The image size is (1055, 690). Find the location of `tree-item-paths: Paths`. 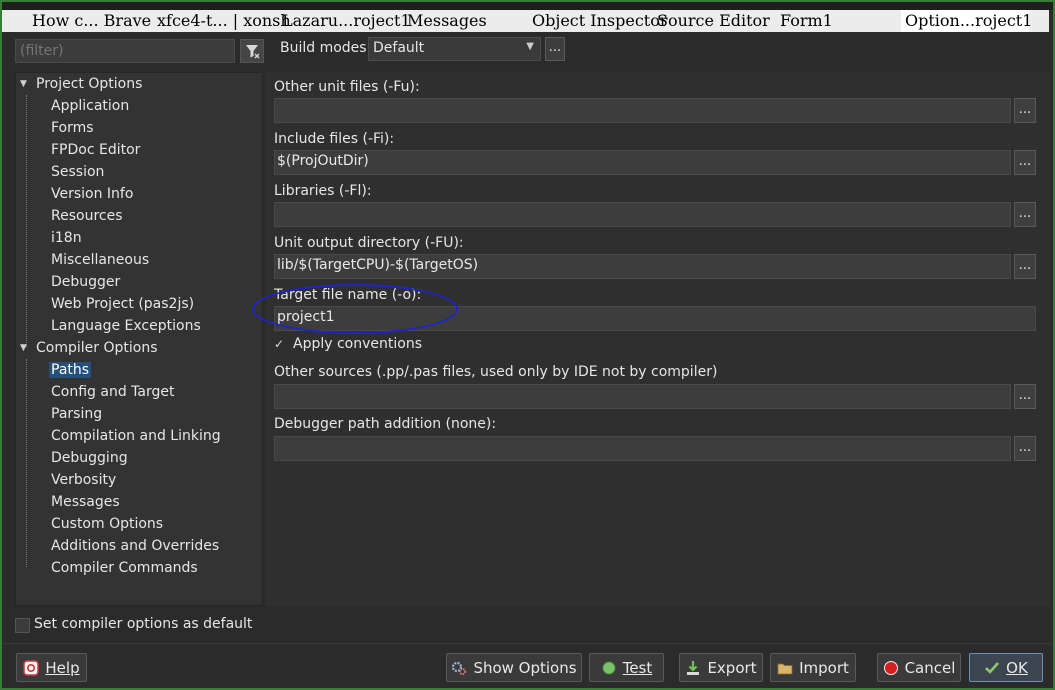

tree-item-paths: Paths is located at coordinates (70, 370).